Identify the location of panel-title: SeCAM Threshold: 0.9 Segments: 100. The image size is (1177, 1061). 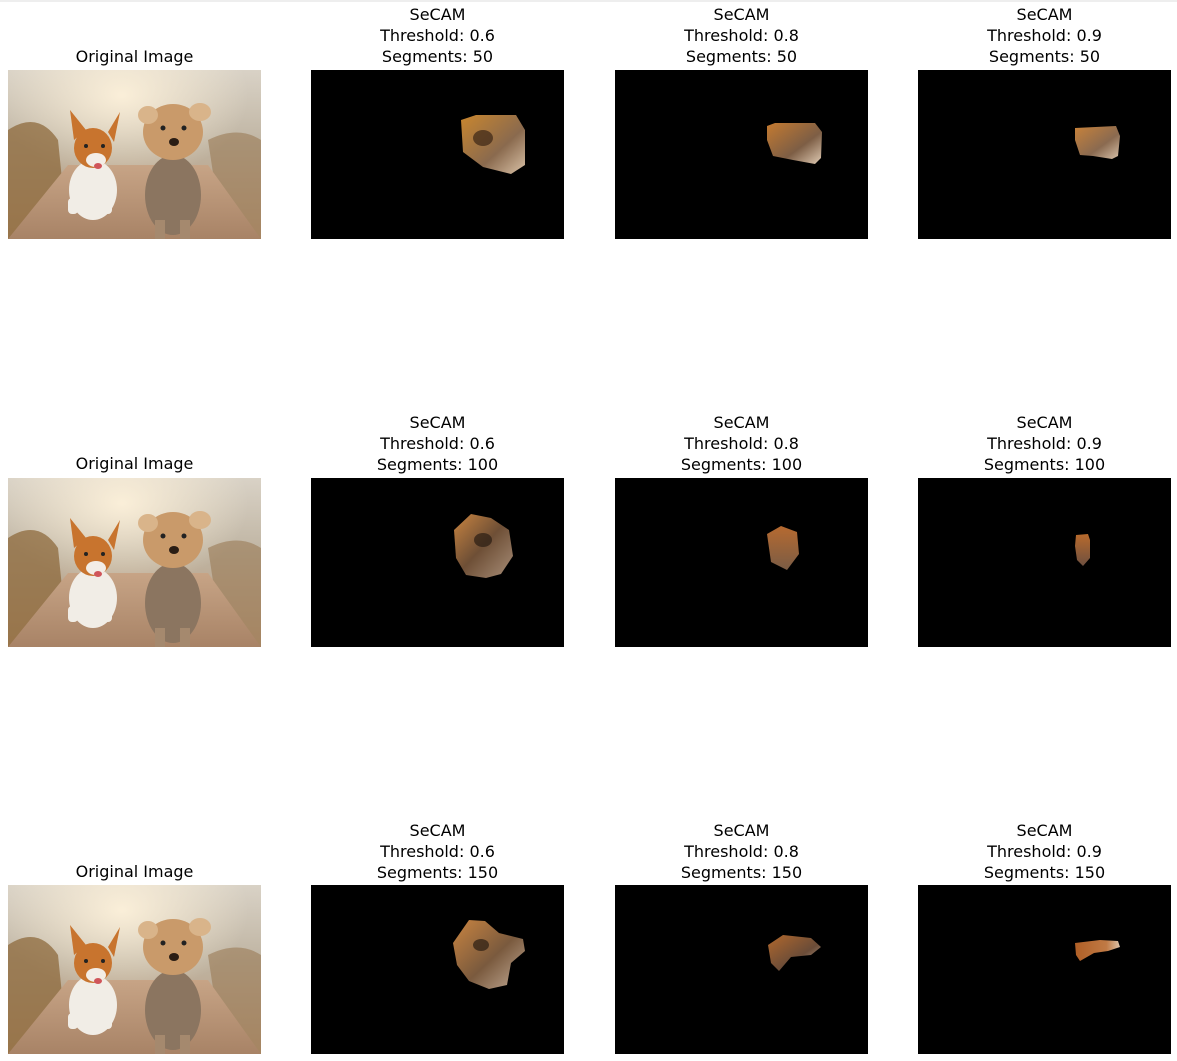
(1044, 443).